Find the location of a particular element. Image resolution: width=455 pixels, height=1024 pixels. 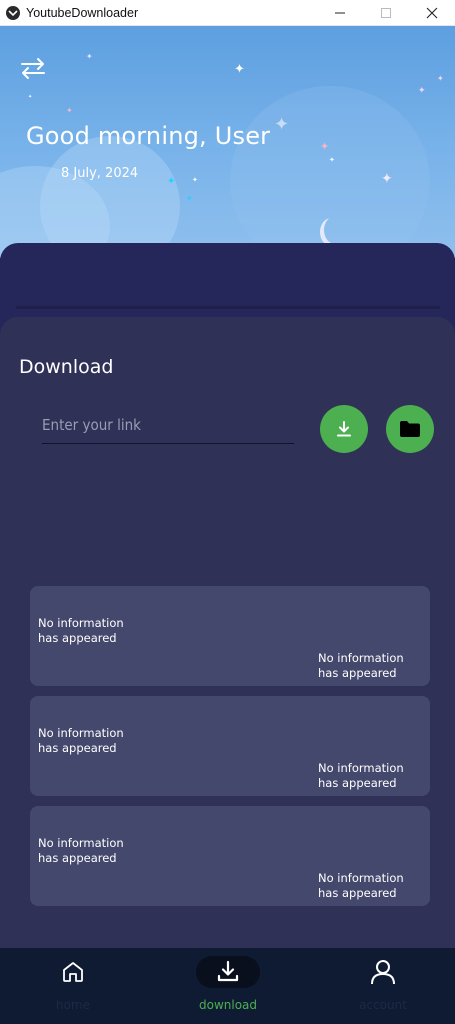

close-icon is located at coordinates (432, 13).